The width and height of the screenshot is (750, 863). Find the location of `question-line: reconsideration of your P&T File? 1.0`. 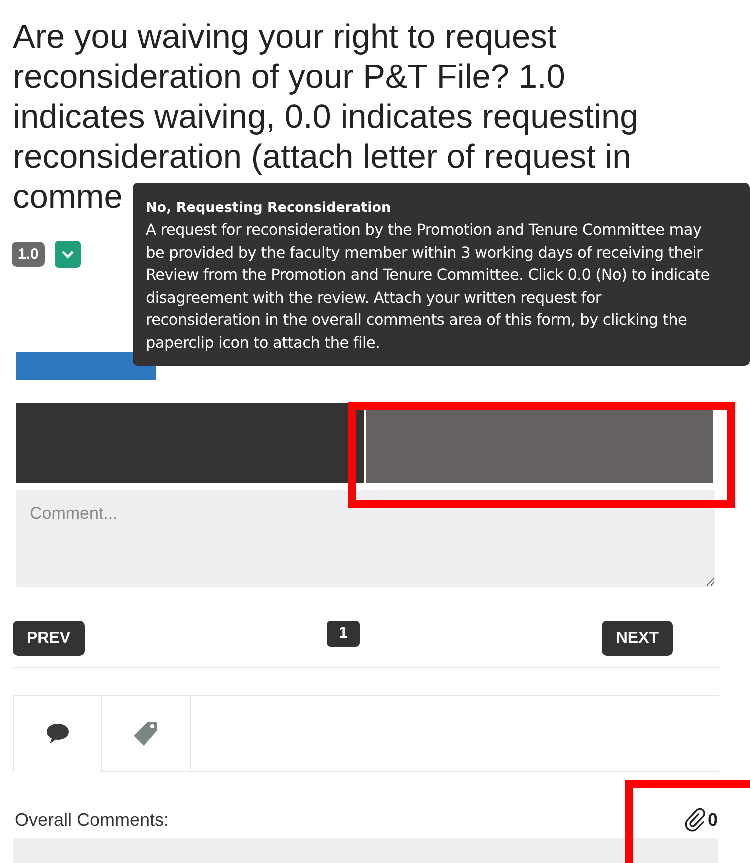

question-line: reconsideration of your P&T File? 1.0 is located at coordinates (289, 78).